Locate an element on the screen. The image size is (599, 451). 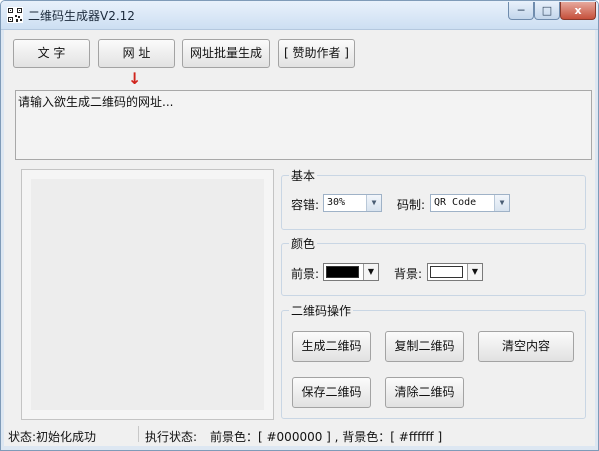
code-type-select: QR Code ▼ is located at coordinates (470, 203).